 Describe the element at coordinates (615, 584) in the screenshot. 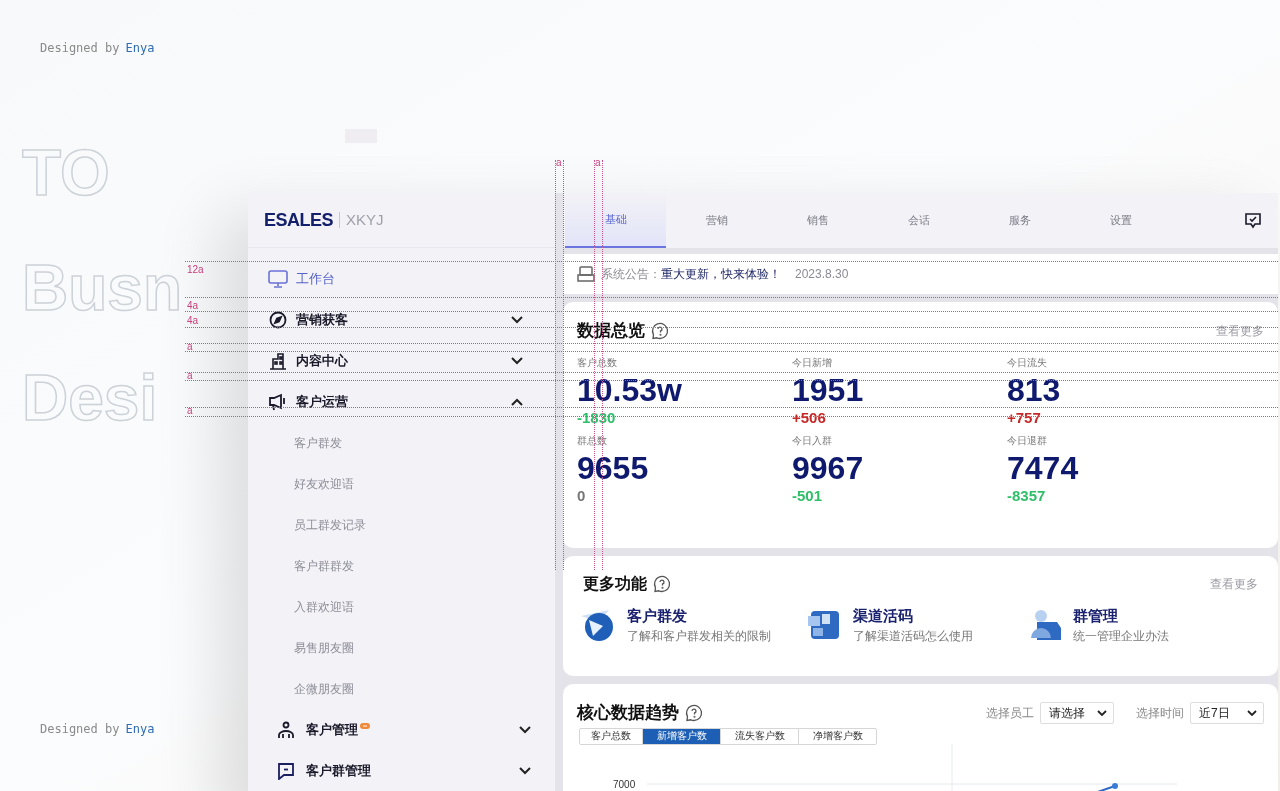

I see `card-title: 更多功能` at that location.